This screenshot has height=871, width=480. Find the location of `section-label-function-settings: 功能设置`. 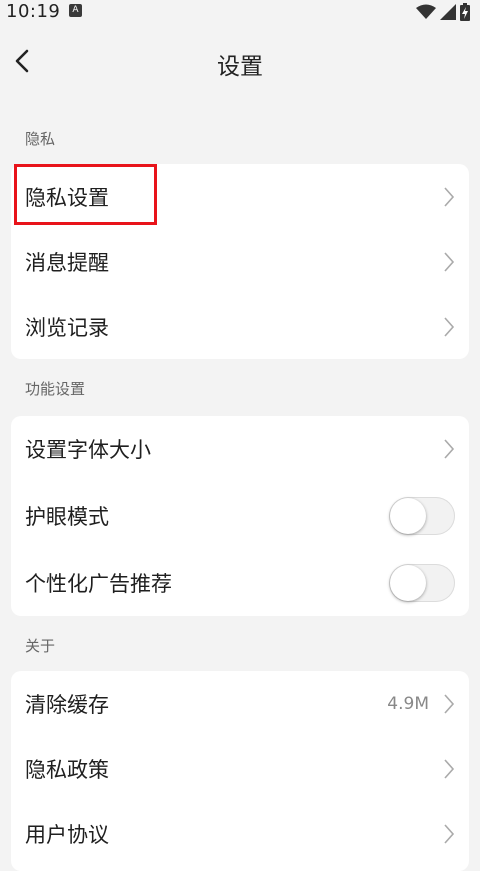

section-label-function-settings: 功能设置 is located at coordinates (55, 389).